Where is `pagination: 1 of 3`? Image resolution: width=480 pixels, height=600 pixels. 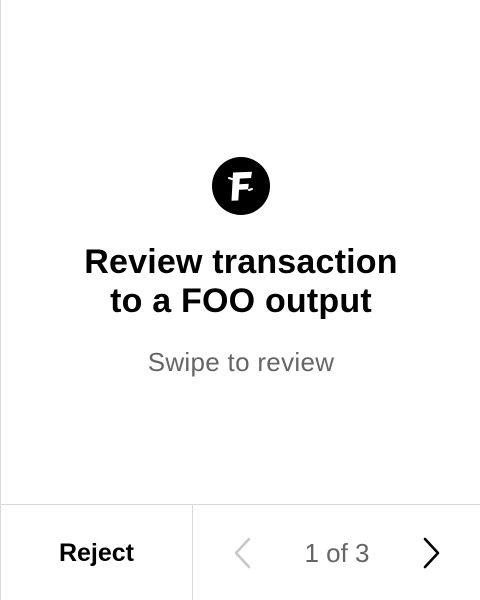 pagination: 1 of 3 is located at coordinates (336, 552).